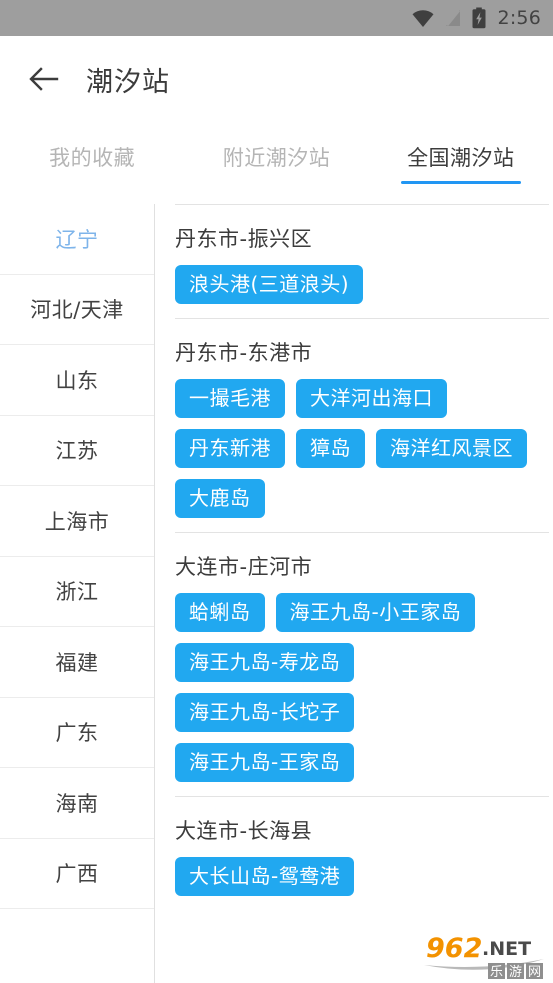 The height and width of the screenshot is (983, 553). I want to click on station-tag-list: 浪头港(三道浪头), so click(354, 291).